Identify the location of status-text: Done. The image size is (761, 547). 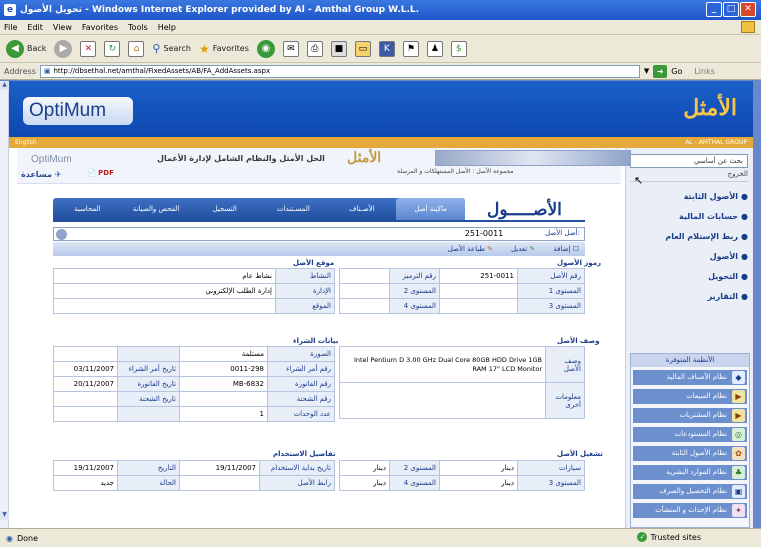
(27, 538).